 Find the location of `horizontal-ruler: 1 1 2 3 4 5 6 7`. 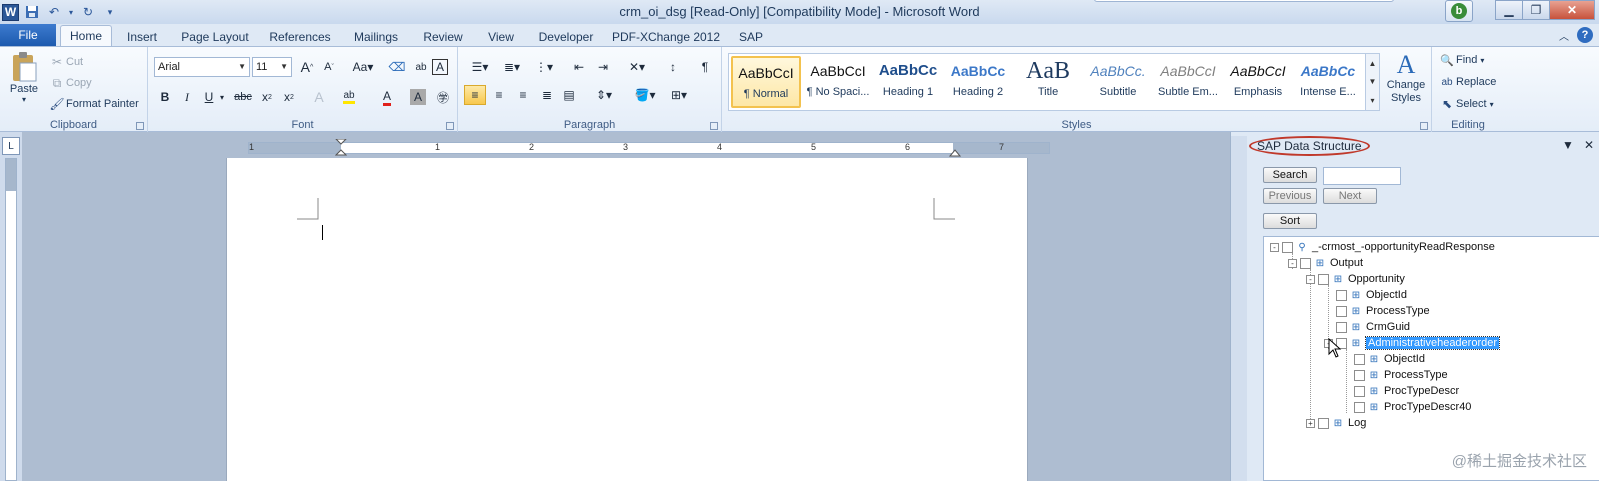

horizontal-ruler: 1 1 2 3 4 5 6 7 is located at coordinates (649, 148).